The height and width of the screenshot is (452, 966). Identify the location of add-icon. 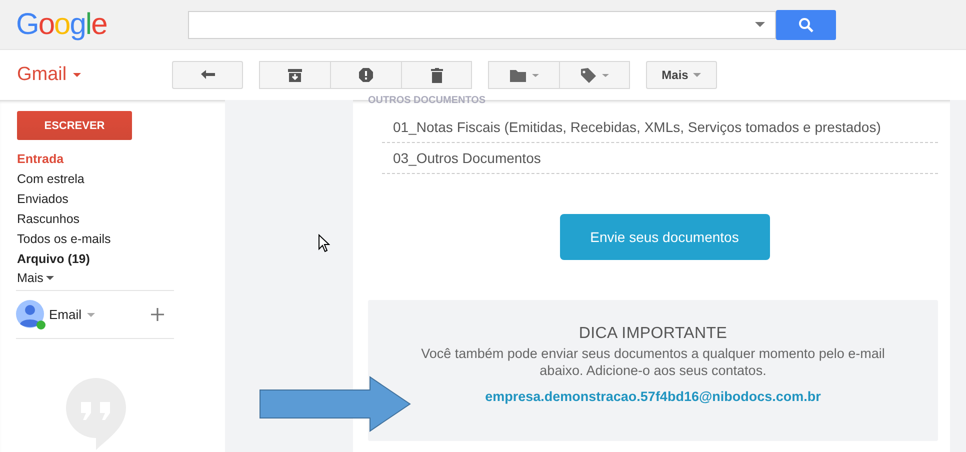
(157, 314).